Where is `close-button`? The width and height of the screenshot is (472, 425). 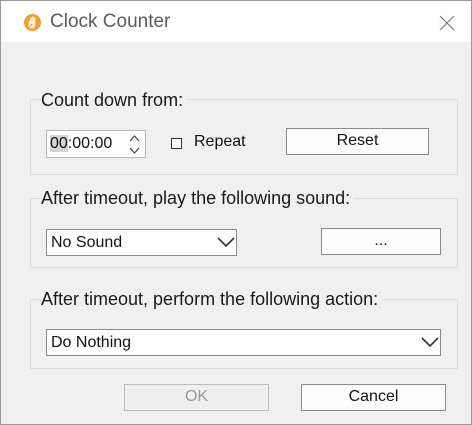
close-button is located at coordinates (447, 23).